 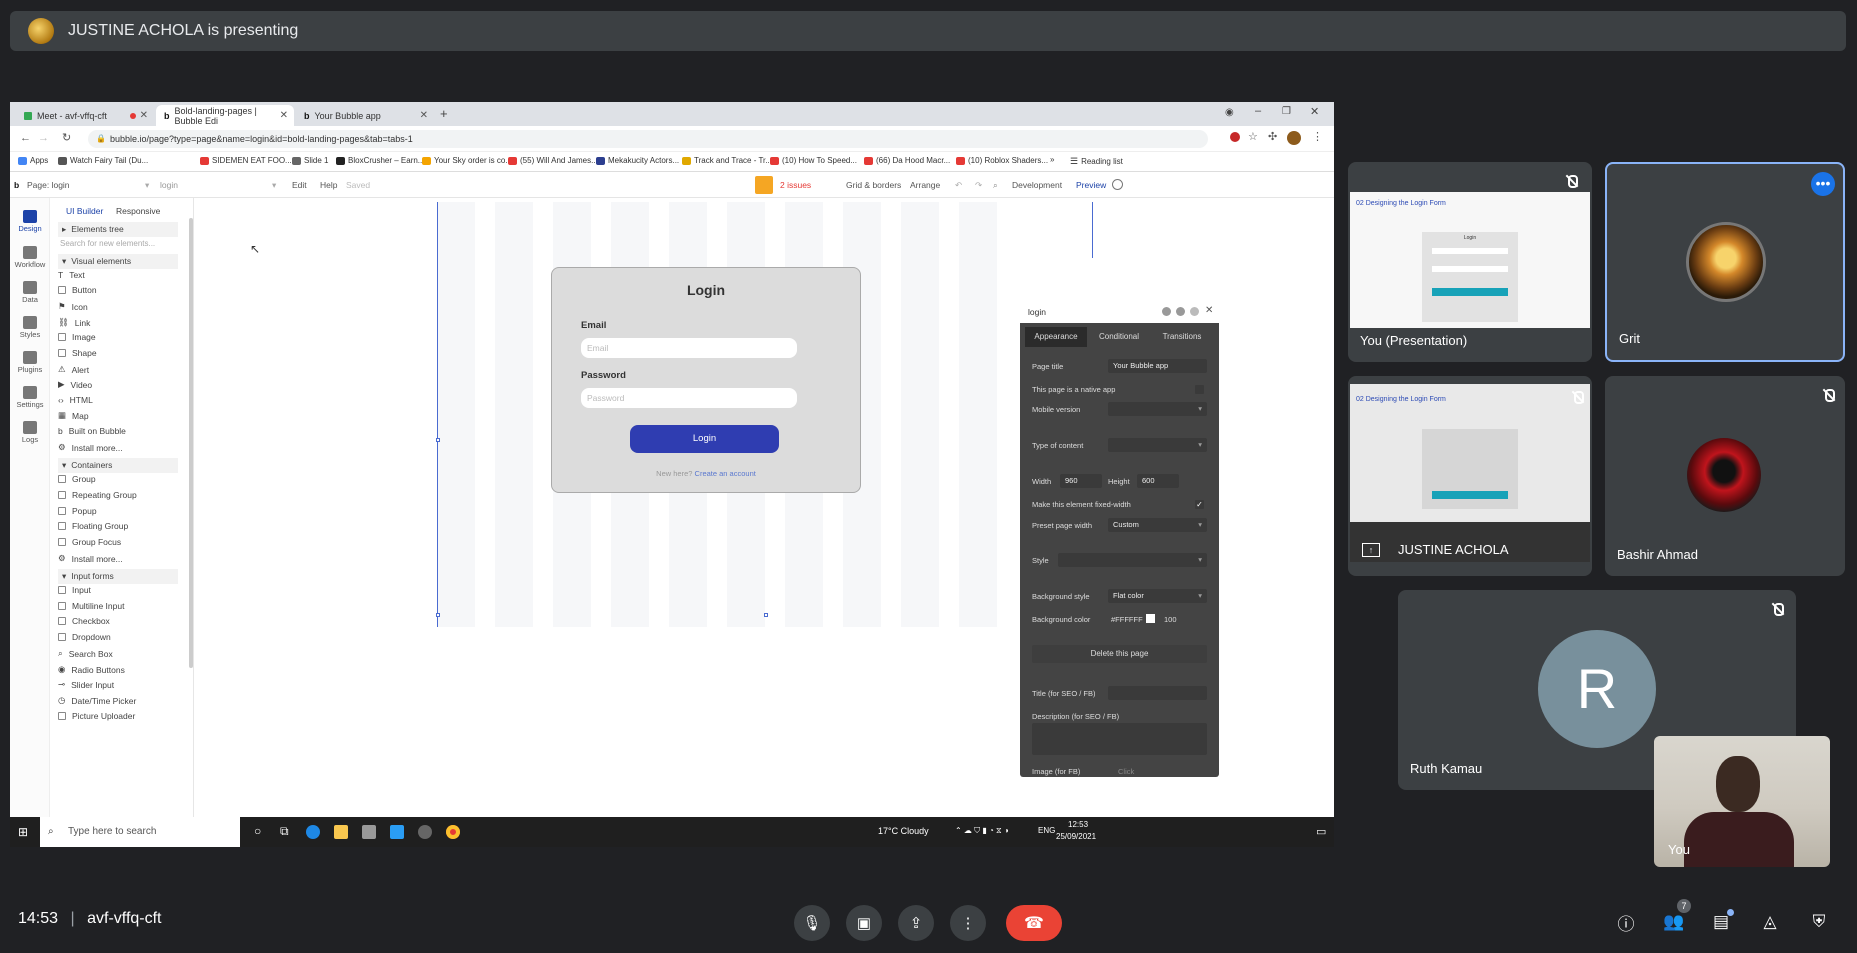 I want to click on back-icon: ←, so click(x=25, y=138).